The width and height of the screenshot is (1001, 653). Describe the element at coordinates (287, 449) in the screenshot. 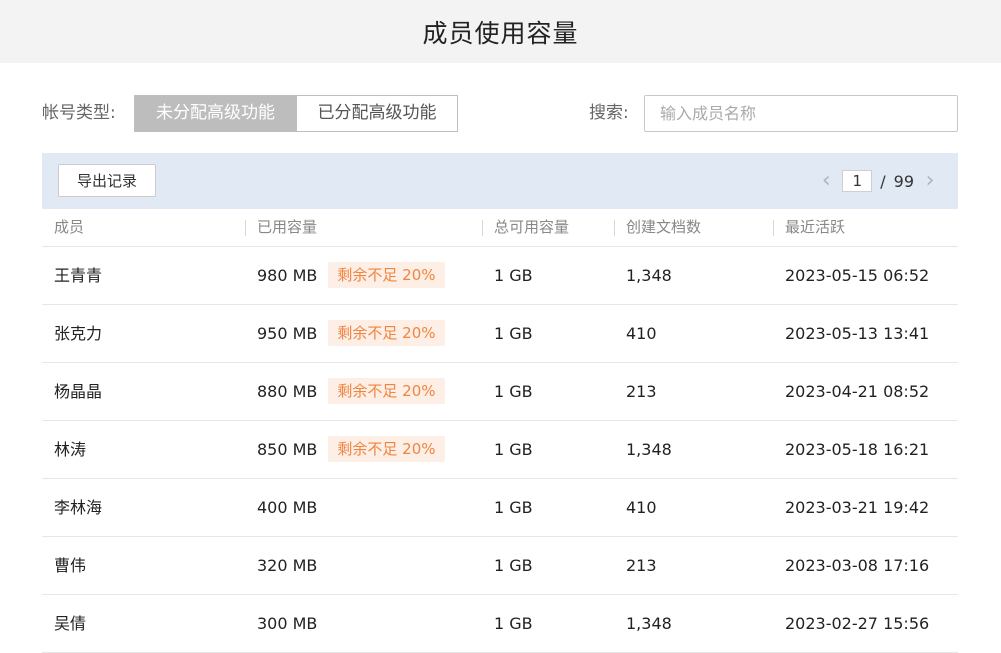

I see `used-capacity: 850 MB` at that location.